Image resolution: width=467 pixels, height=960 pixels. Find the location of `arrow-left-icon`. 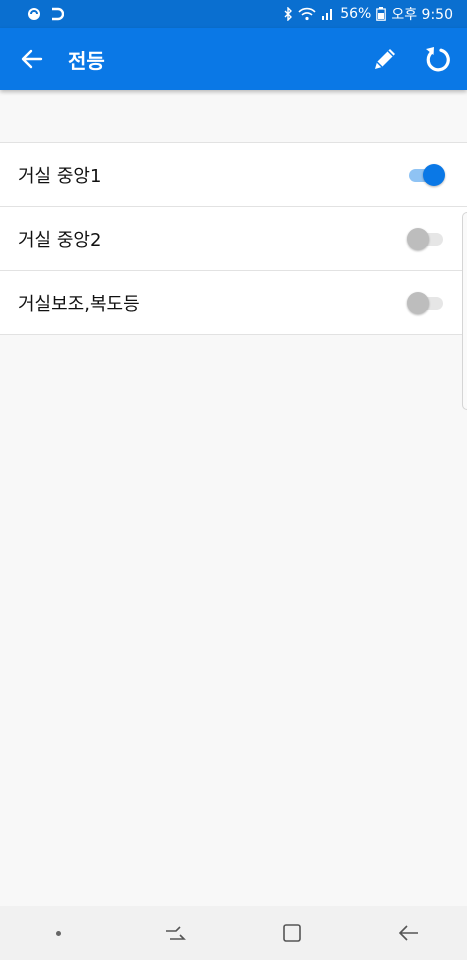

arrow-left-icon is located at coordinates (32, 59).